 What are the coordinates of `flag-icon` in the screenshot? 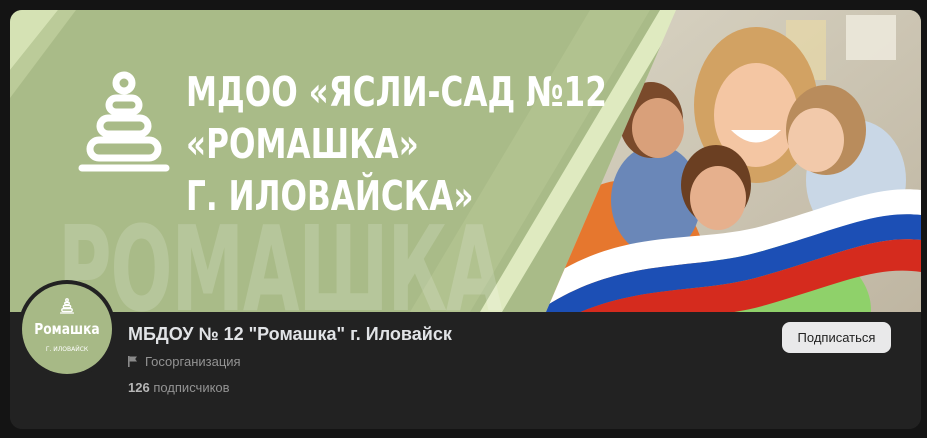 It's located at (132, 361).